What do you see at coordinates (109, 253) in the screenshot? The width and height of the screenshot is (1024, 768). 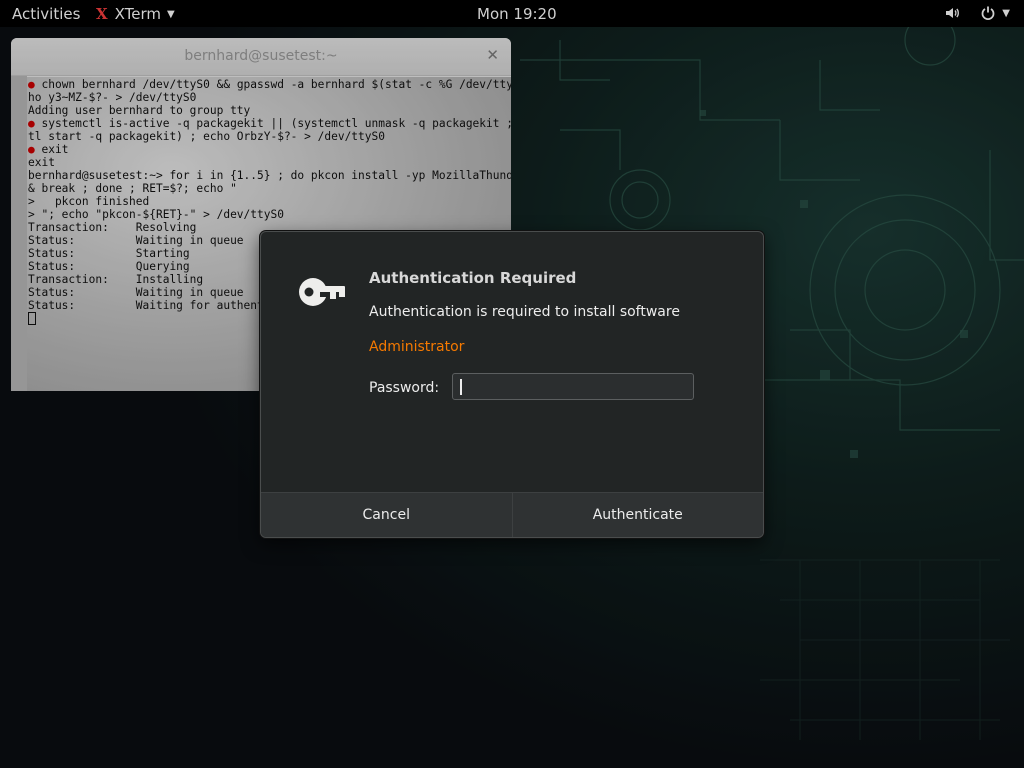 I see `terminal-line-text: Status: Starting` at bounding box center [109, 253].